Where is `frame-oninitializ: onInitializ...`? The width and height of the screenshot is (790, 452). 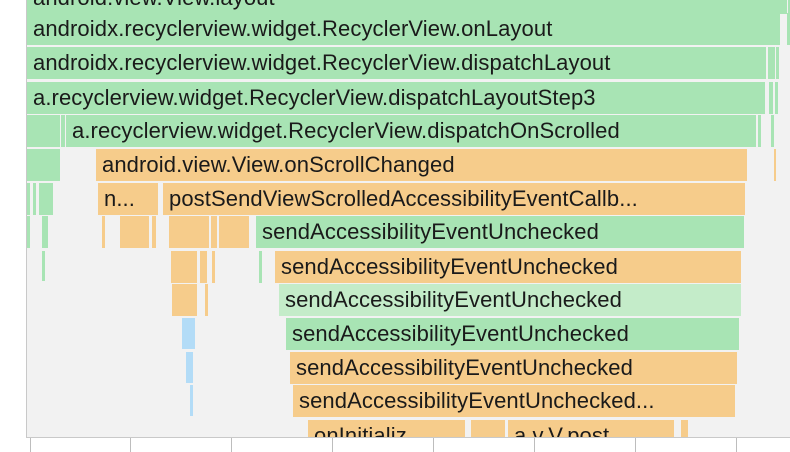
frame-oninitializ: onInitializ... is located at coordinates (386, 428).